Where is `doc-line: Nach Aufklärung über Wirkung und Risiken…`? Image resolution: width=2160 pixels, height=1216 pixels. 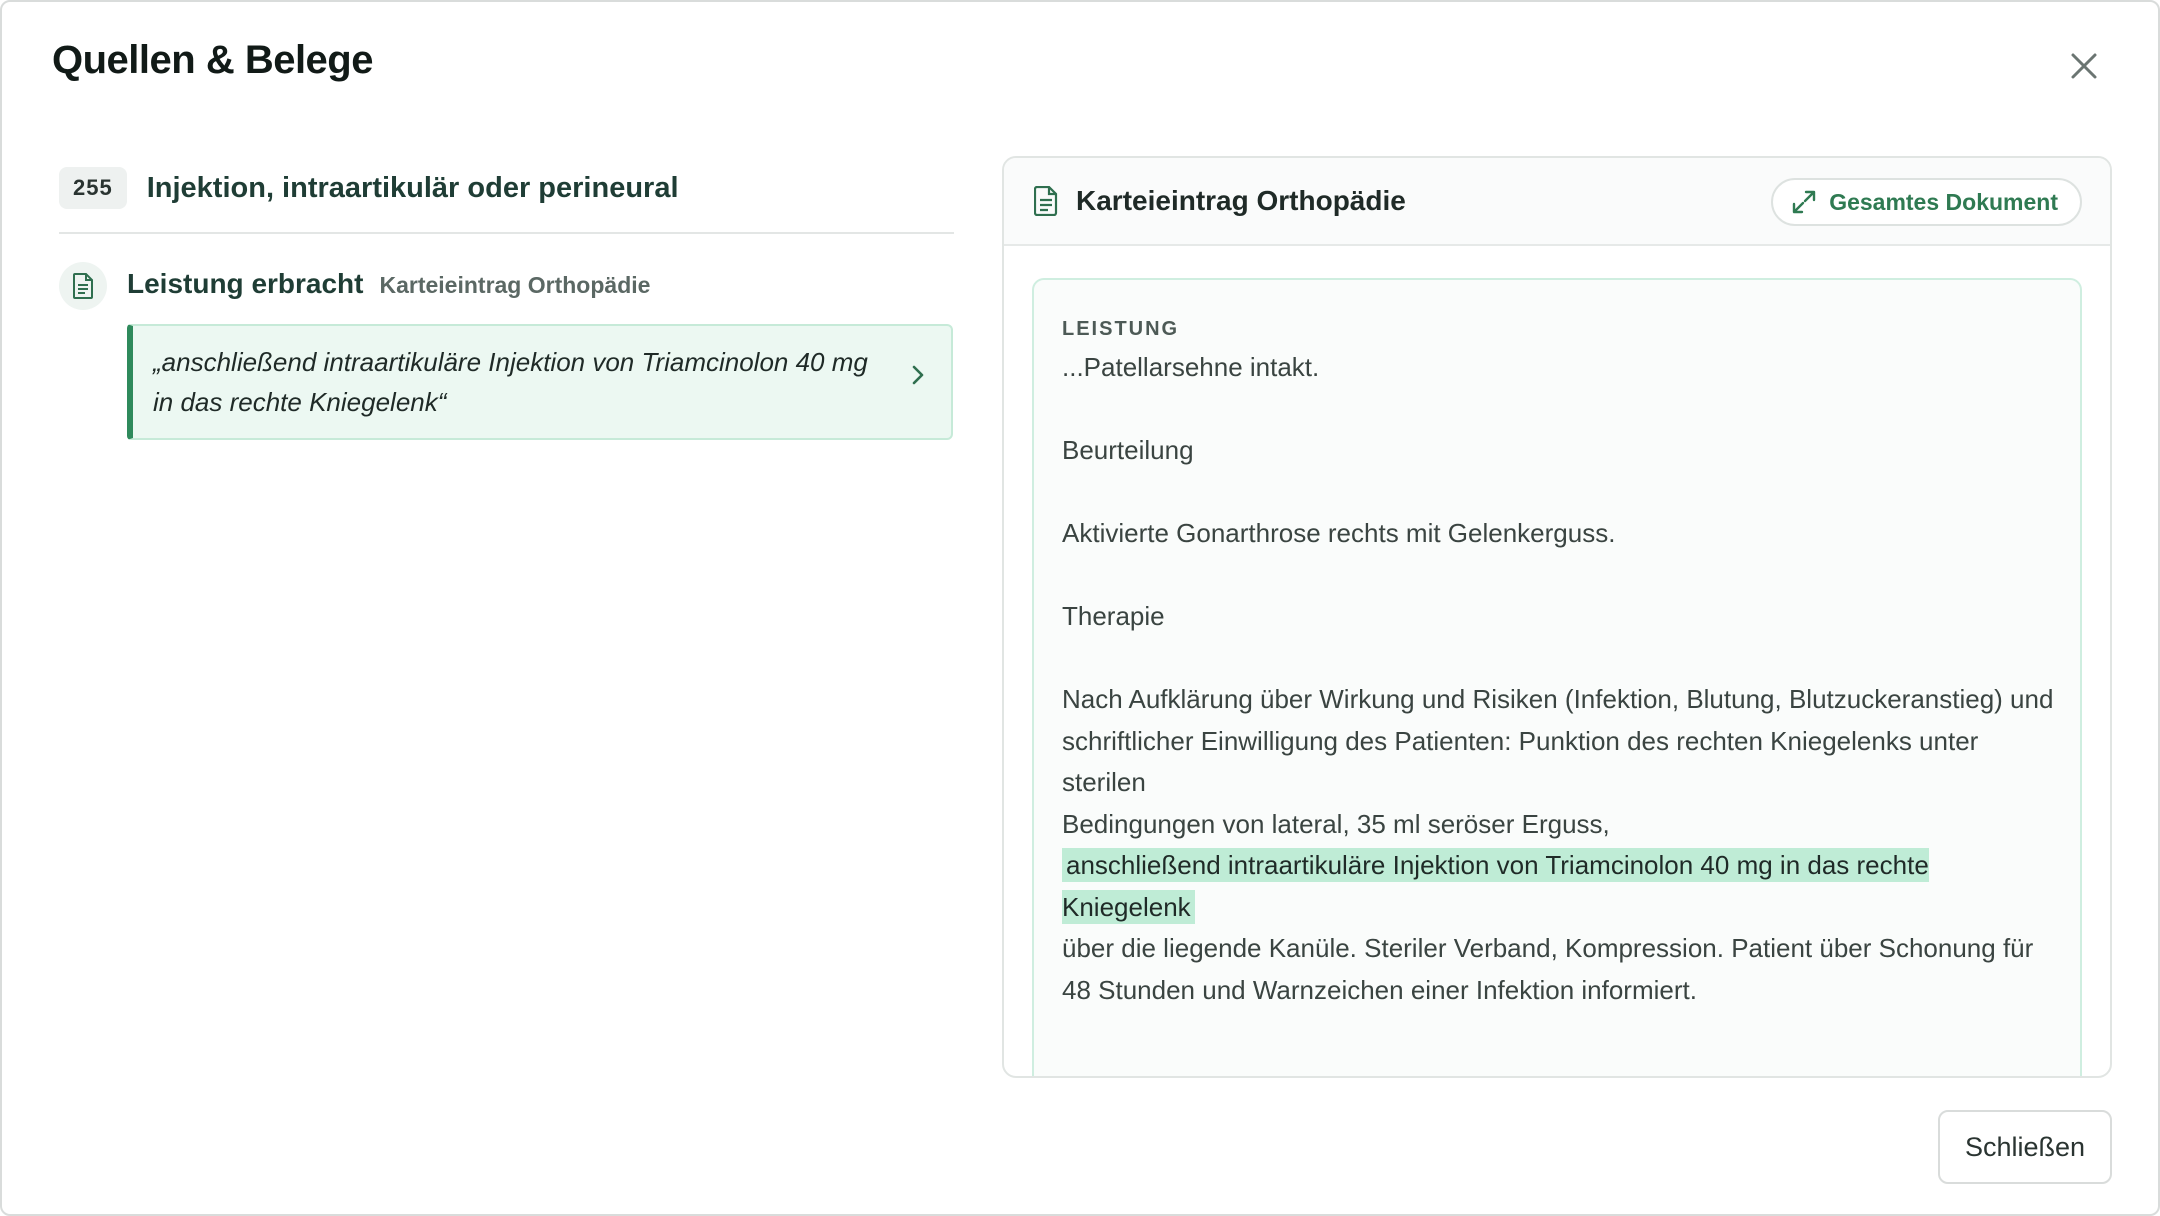 doc-line: Nach Aufklärung über Wirkung und Risiken… is located at coordinates (1558, 699).